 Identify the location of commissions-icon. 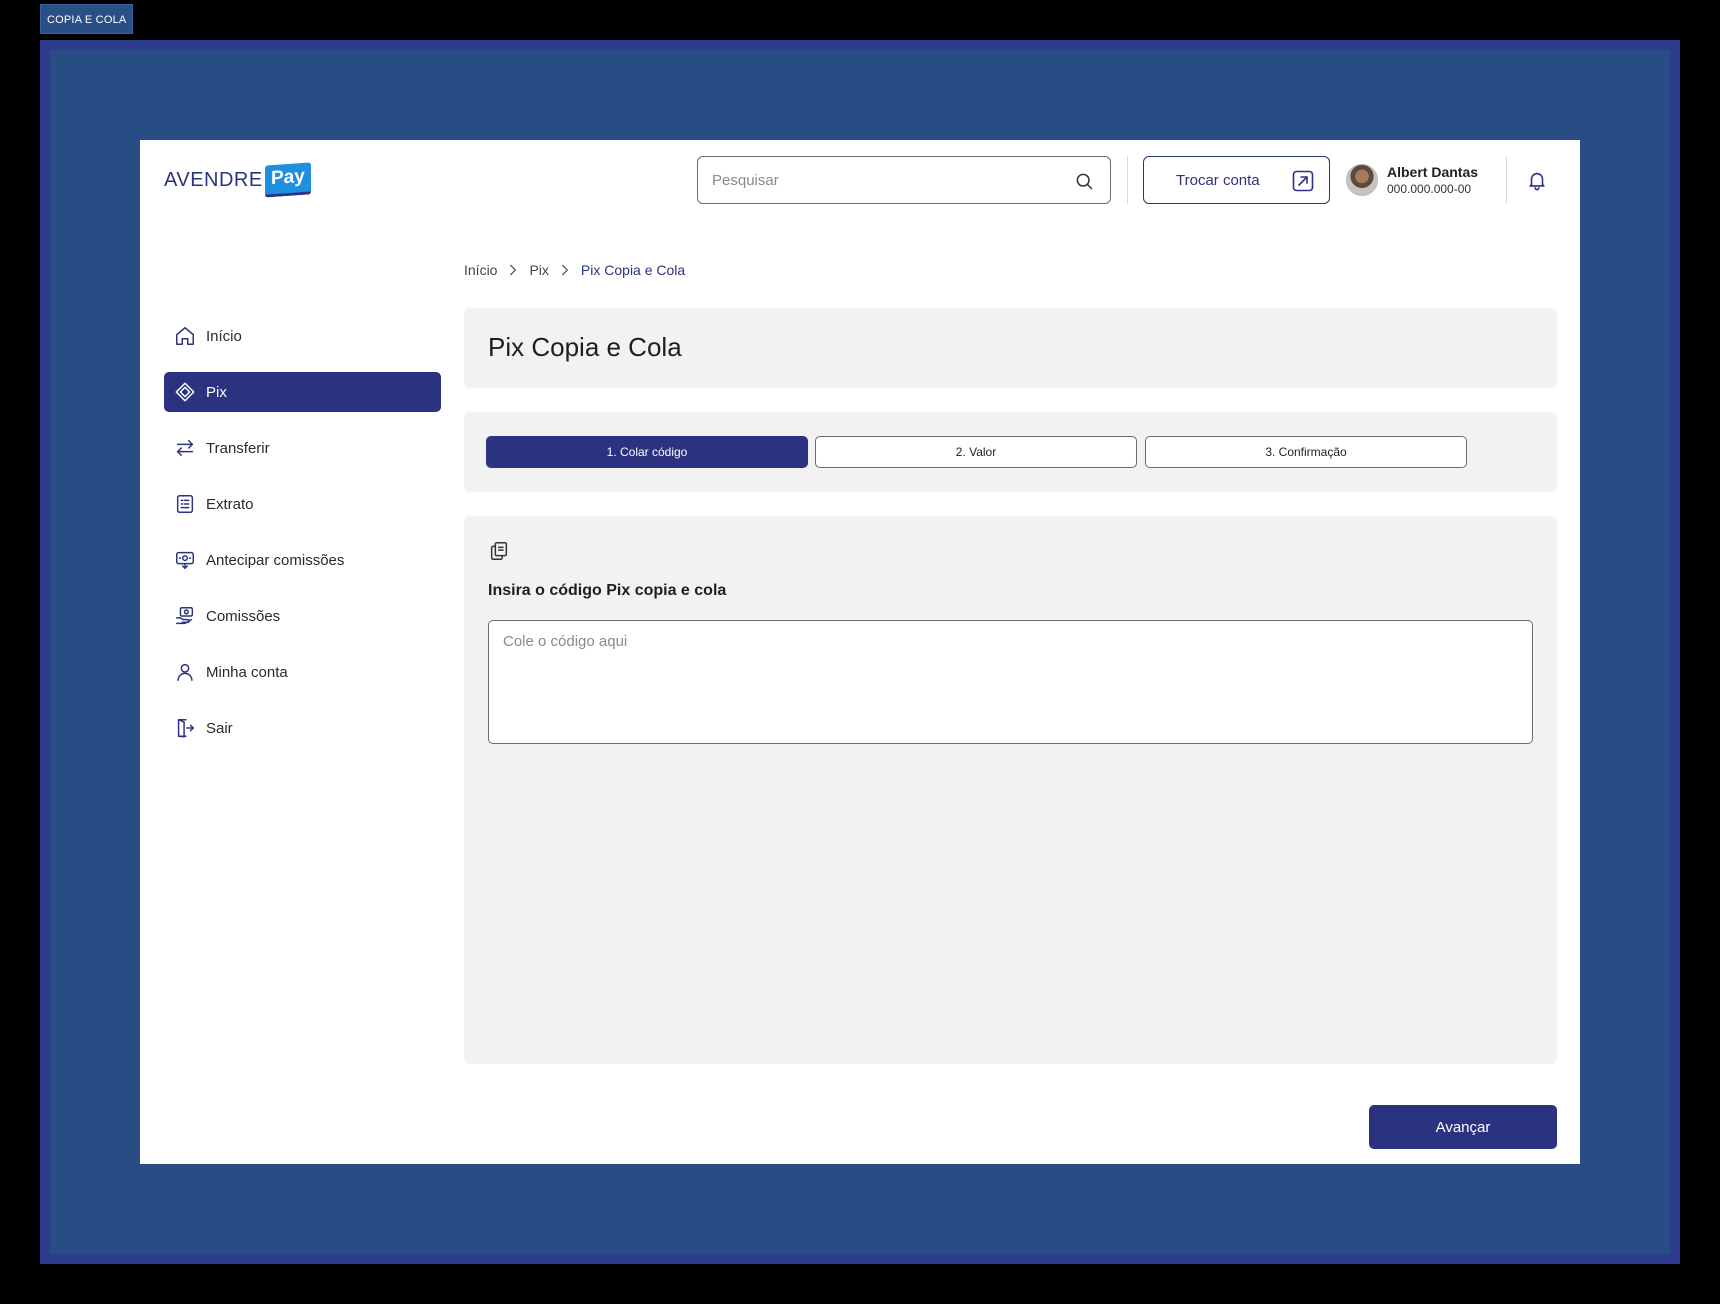
(185, 616).